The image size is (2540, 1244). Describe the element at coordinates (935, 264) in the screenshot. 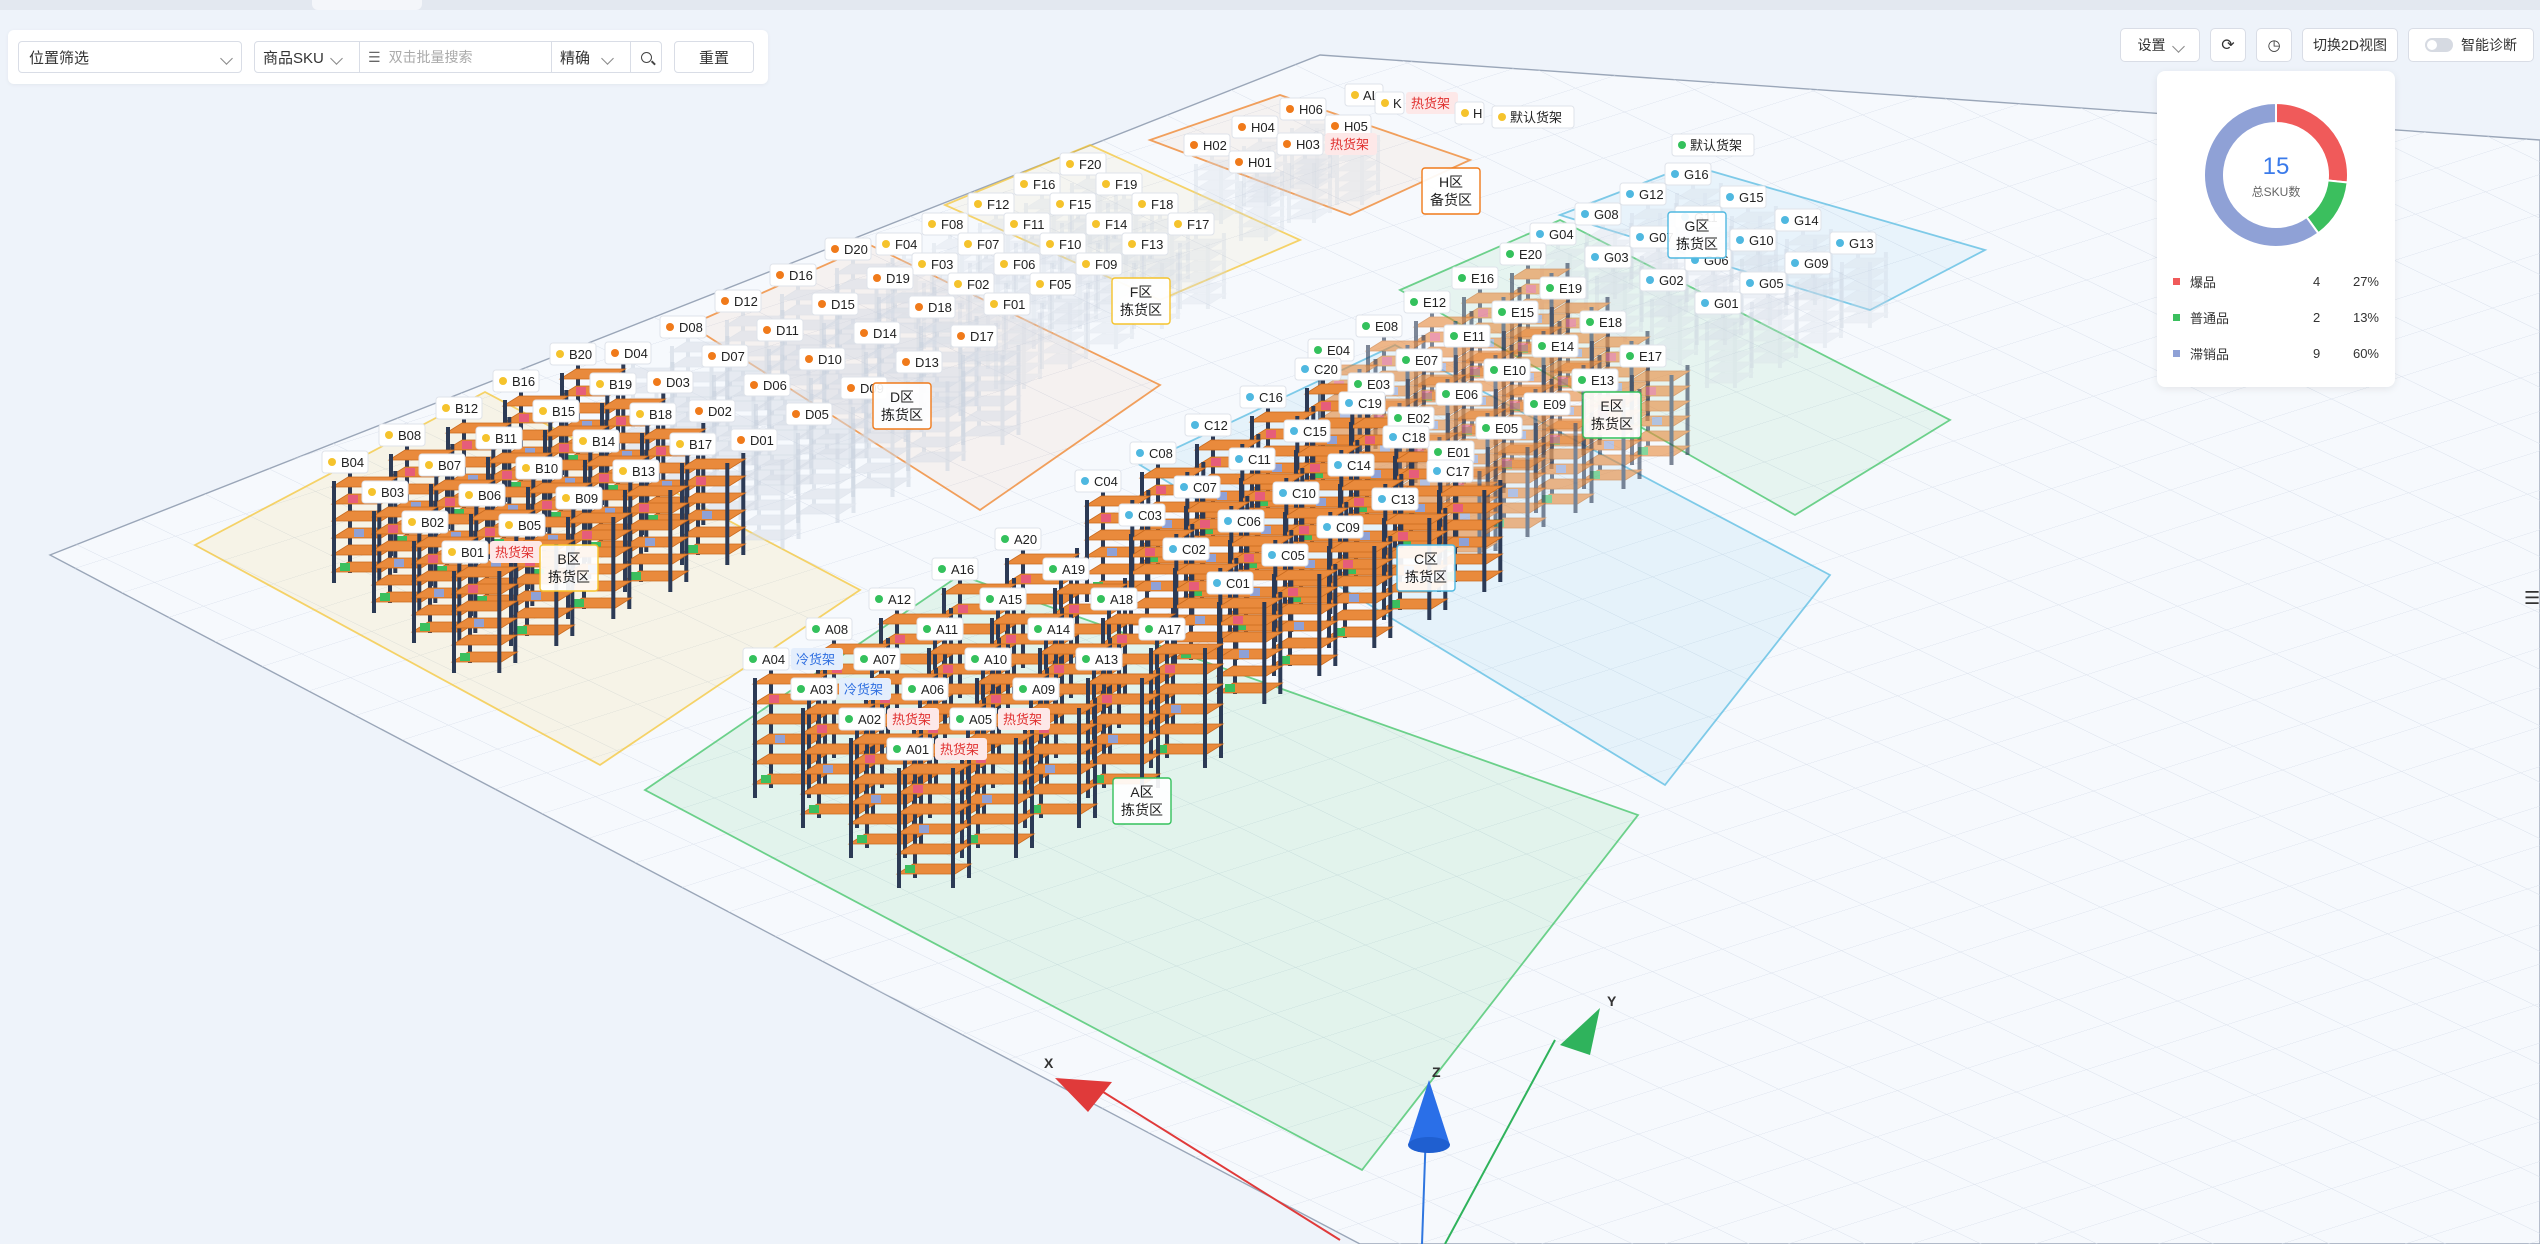

I see `rack-label-f03: F03` at that location.